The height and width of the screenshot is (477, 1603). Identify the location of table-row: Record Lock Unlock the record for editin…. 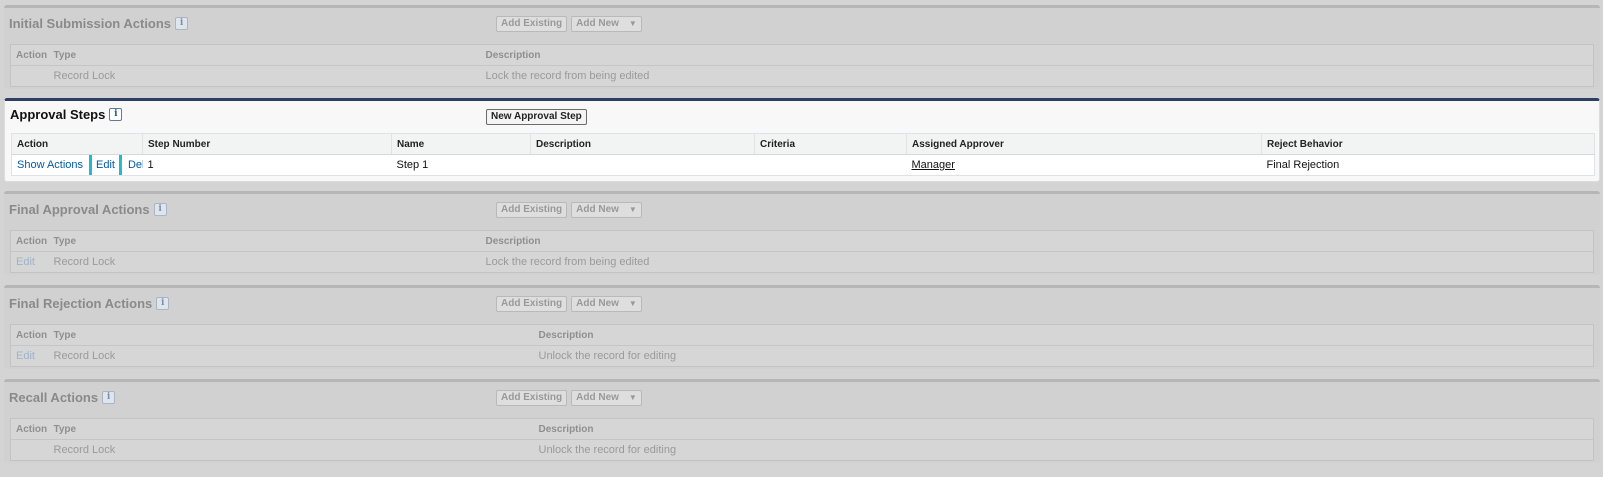
(802, 450).